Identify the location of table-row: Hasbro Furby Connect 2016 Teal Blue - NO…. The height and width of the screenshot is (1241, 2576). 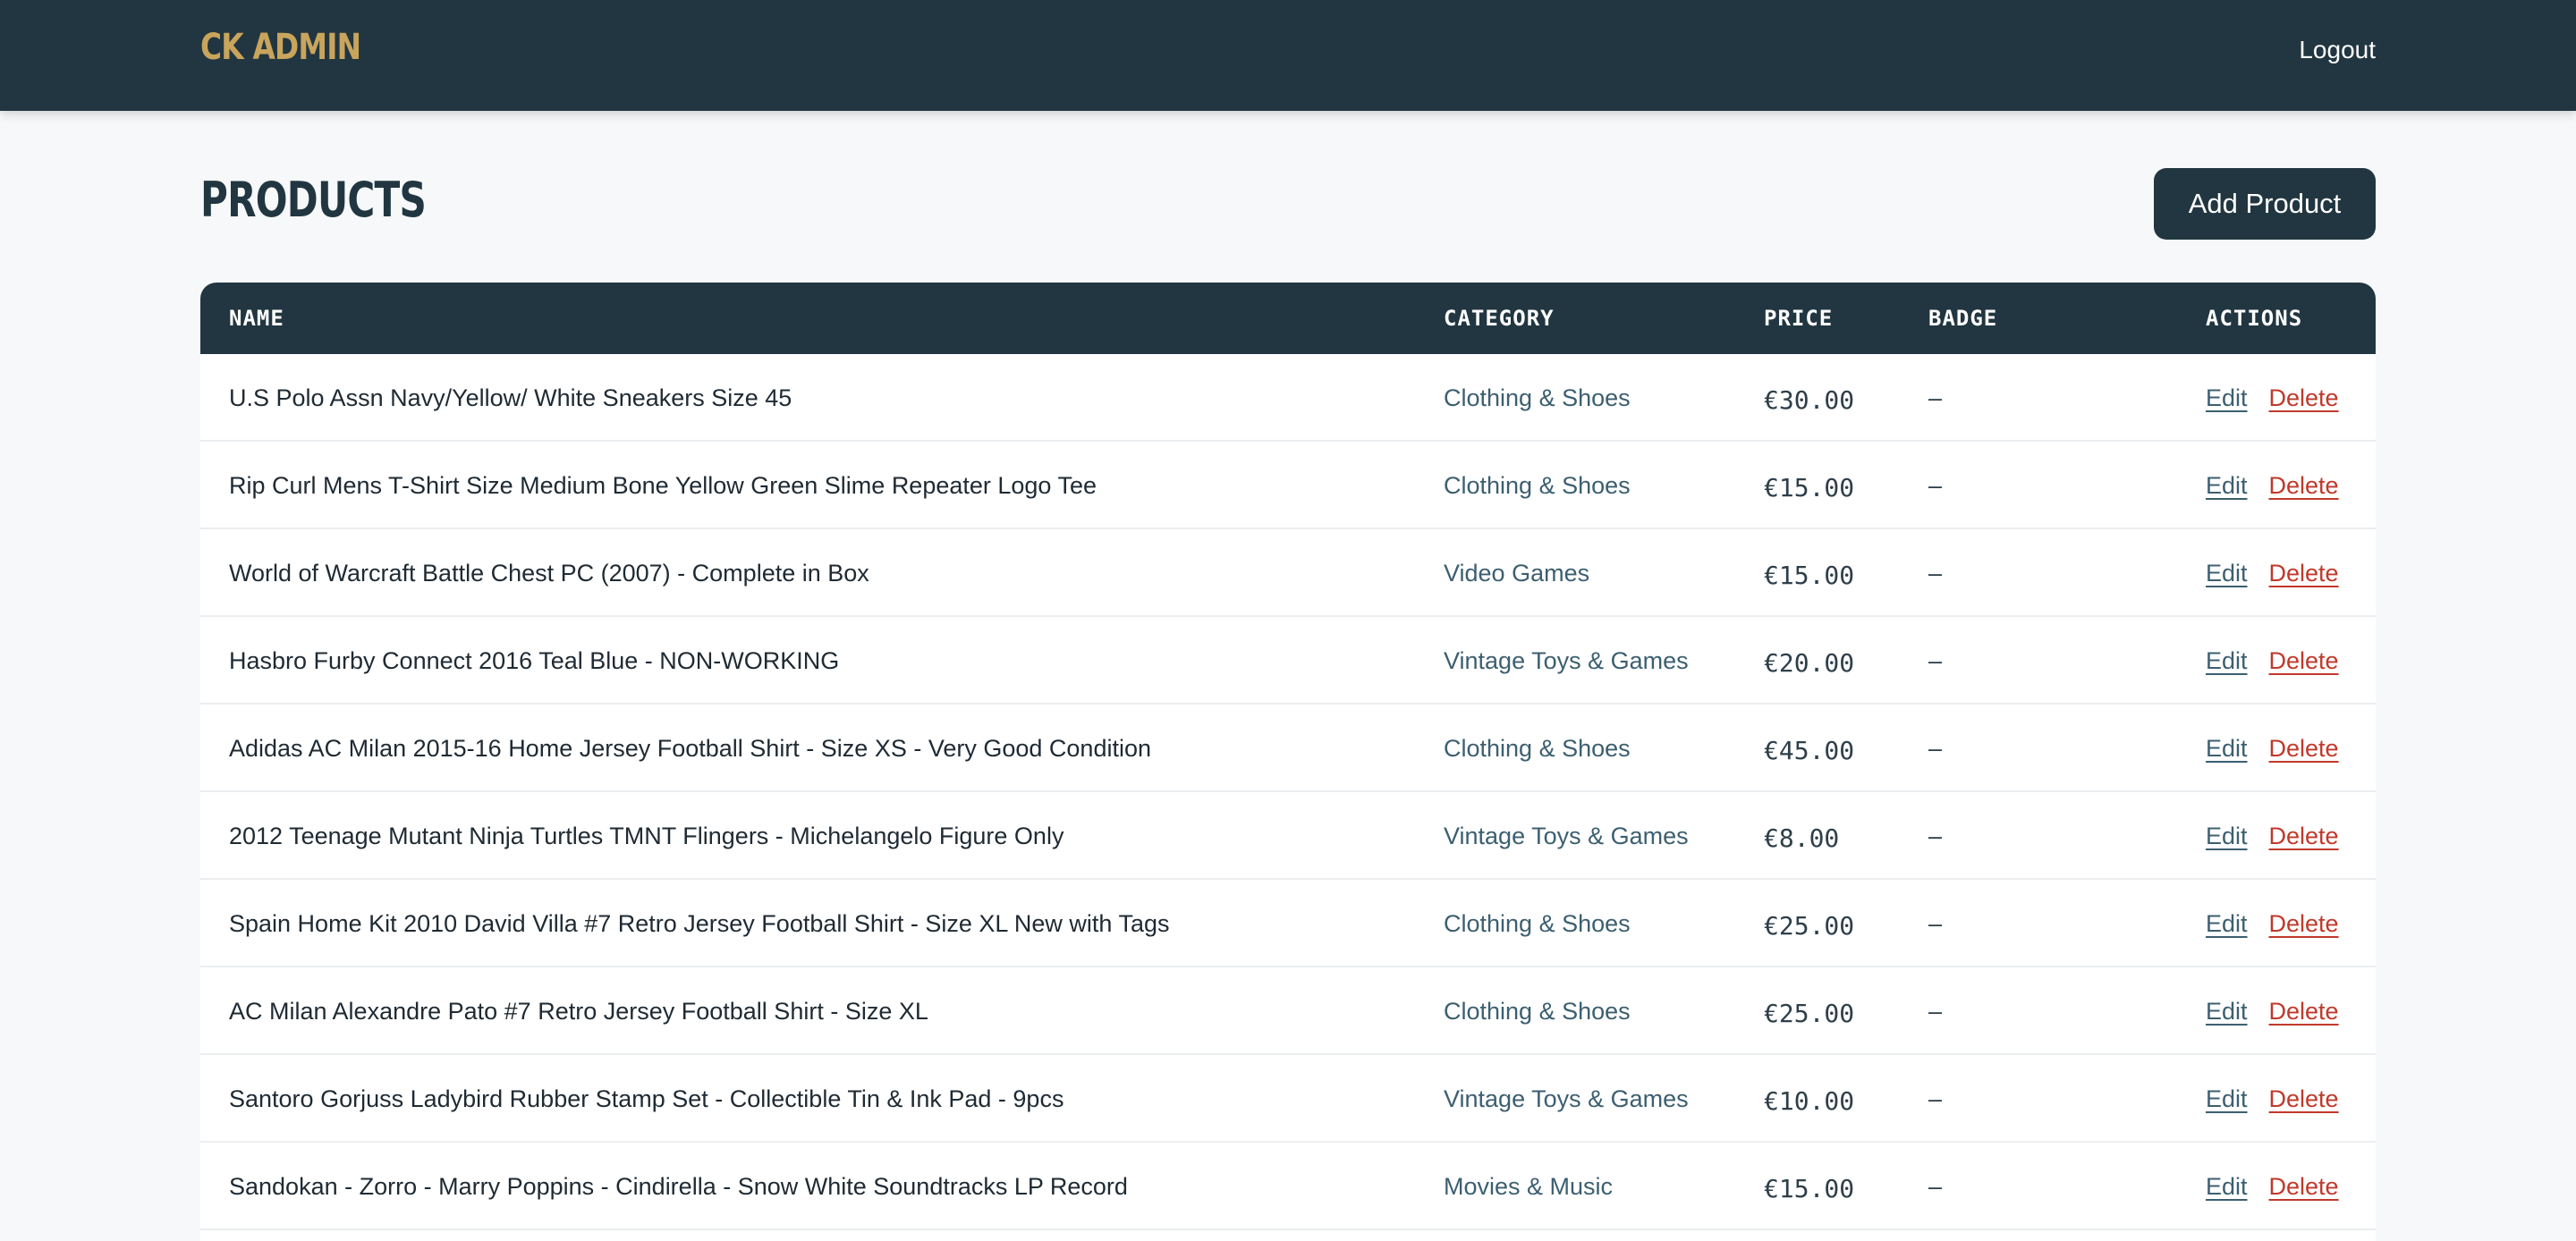
(1288, 661).